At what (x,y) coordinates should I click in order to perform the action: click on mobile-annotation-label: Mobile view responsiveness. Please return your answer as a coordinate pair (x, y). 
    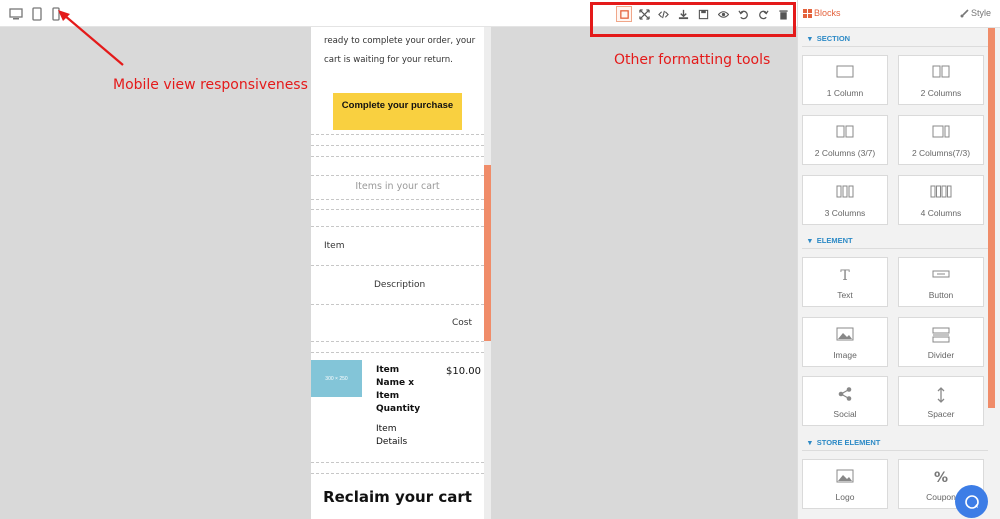
    Looking at the image, I should click on (210, 85).